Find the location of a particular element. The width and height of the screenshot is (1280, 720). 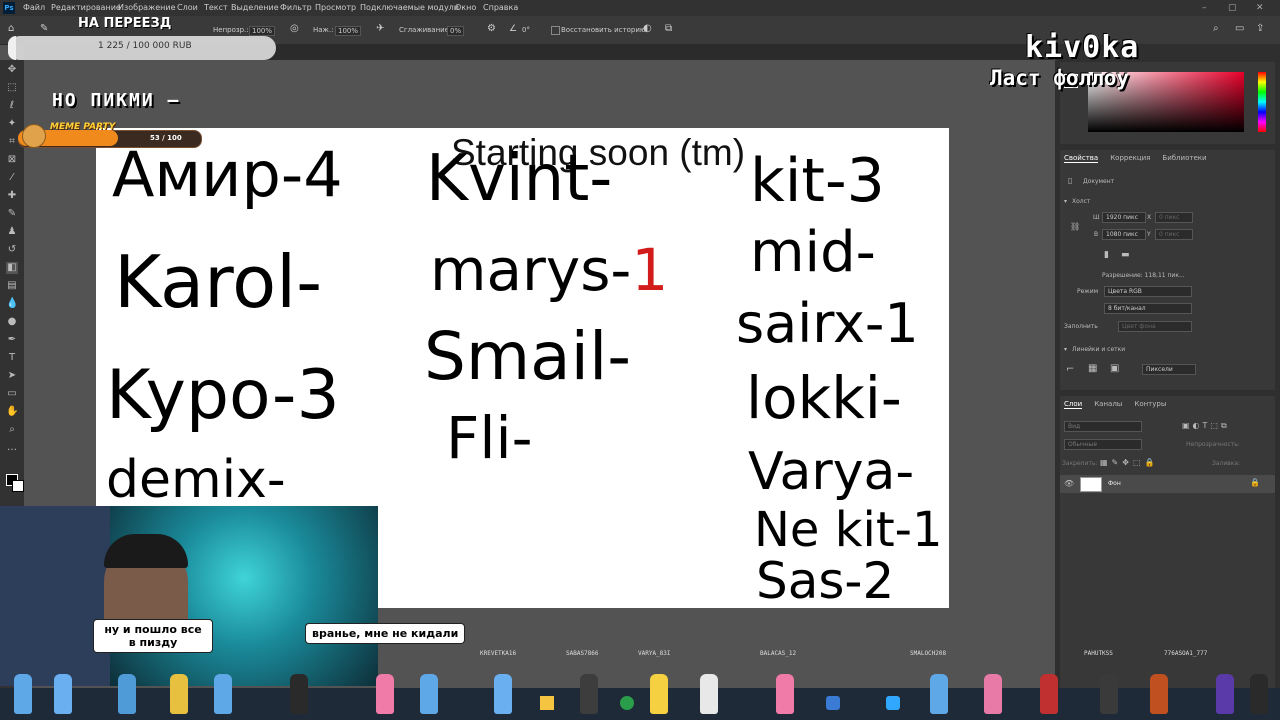

tab-layers: Слои is located at coordinates (1073, 404).